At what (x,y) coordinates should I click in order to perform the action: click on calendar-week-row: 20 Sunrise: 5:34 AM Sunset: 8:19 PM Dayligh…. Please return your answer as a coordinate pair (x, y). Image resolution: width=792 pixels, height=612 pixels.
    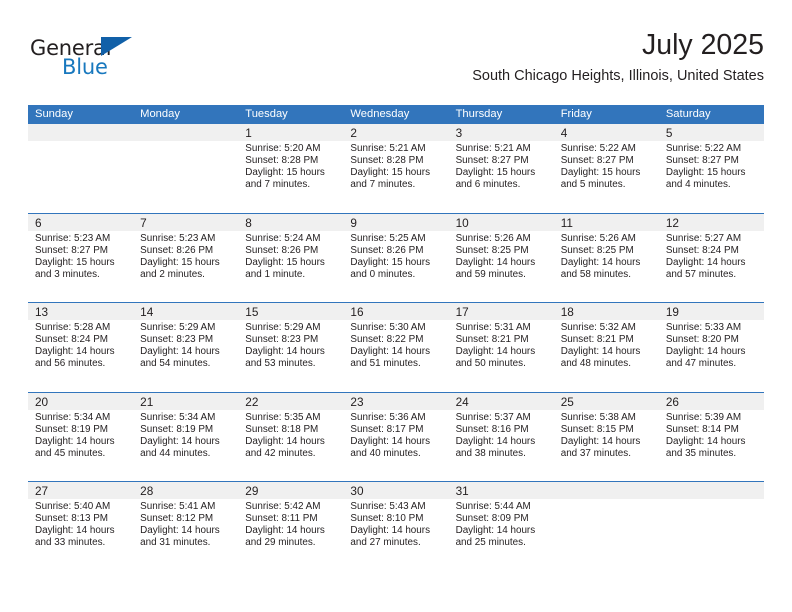
    Looking at the image, I should click on (396, 436).